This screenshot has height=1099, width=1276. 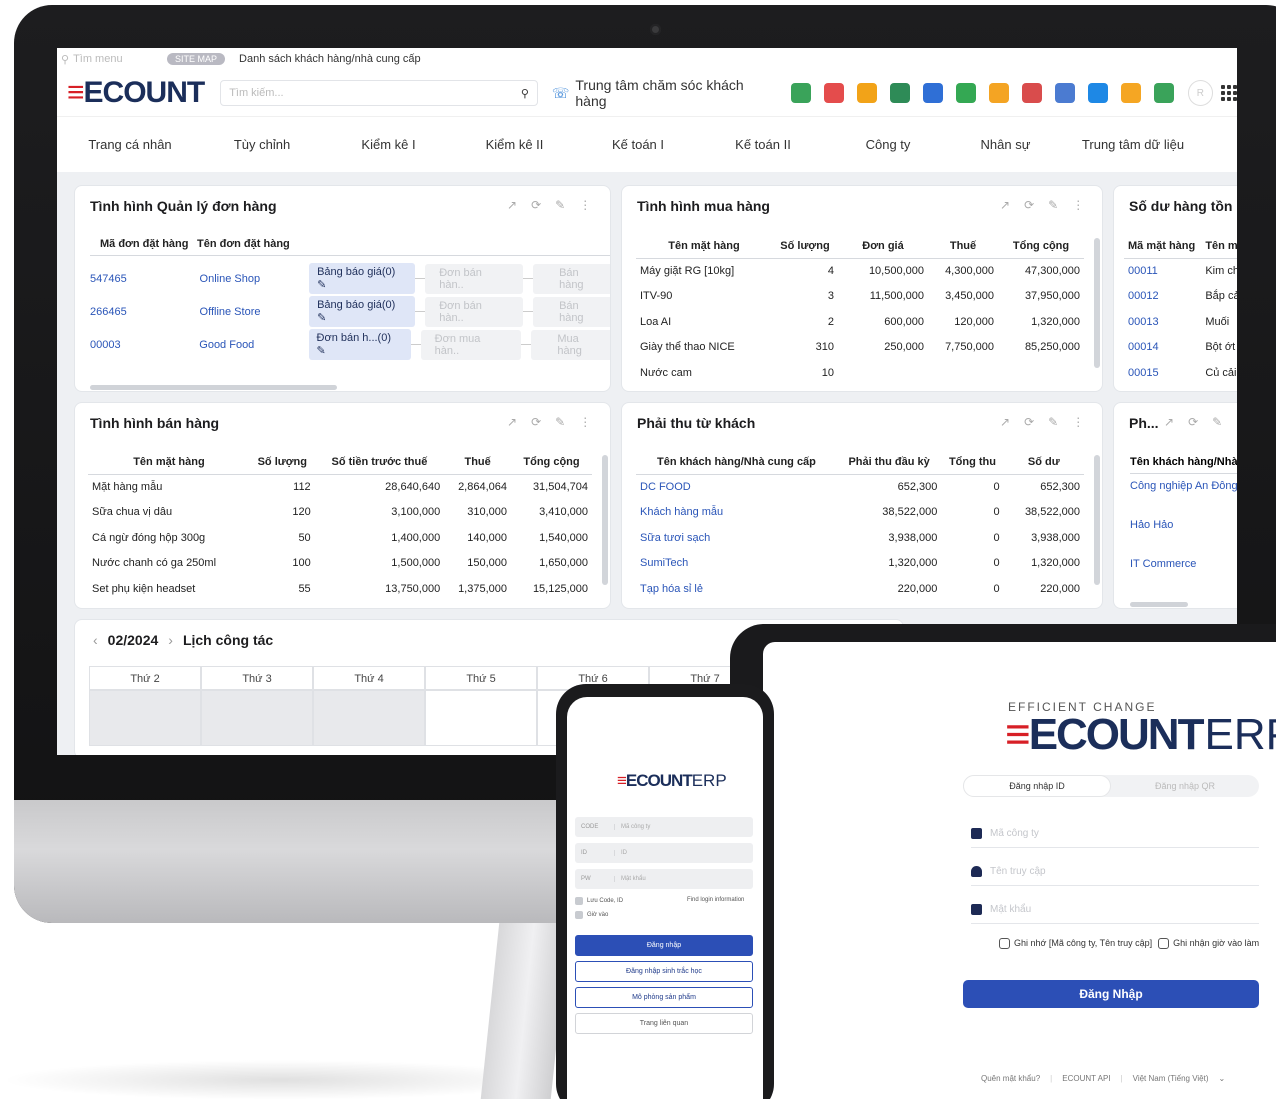 I want to click on menu-search: ⚲ Tìm menu, so click(x=112, y=59).